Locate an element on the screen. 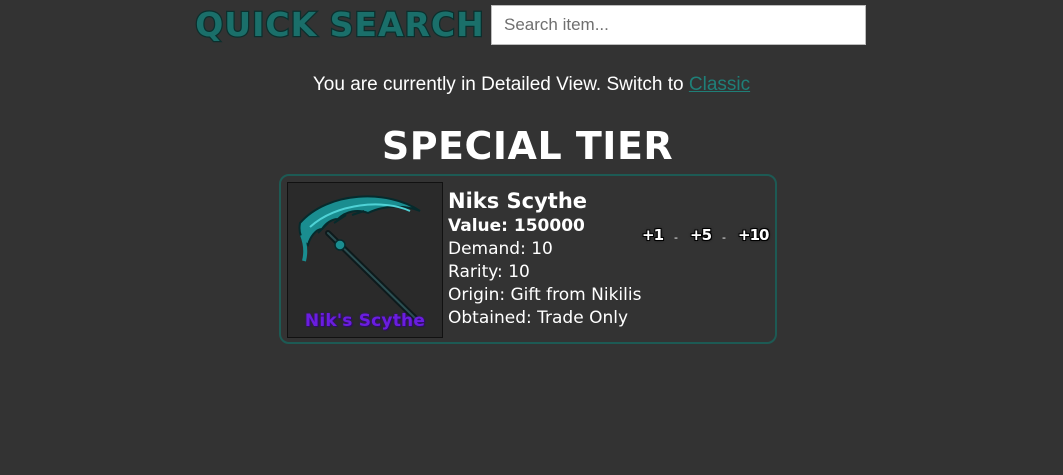  quick-search-logo-text: QUICK SEARCH is located at coordinates (340, 24).